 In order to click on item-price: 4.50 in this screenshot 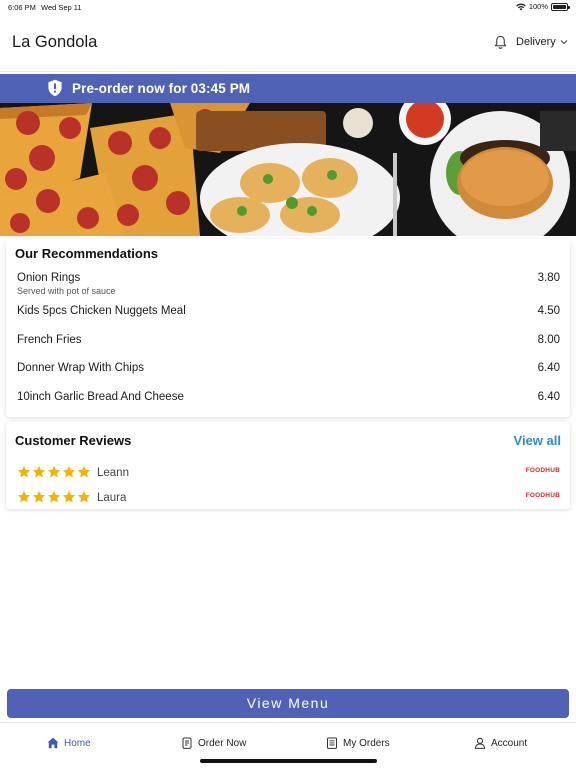, I will do `click(548, 311)`.